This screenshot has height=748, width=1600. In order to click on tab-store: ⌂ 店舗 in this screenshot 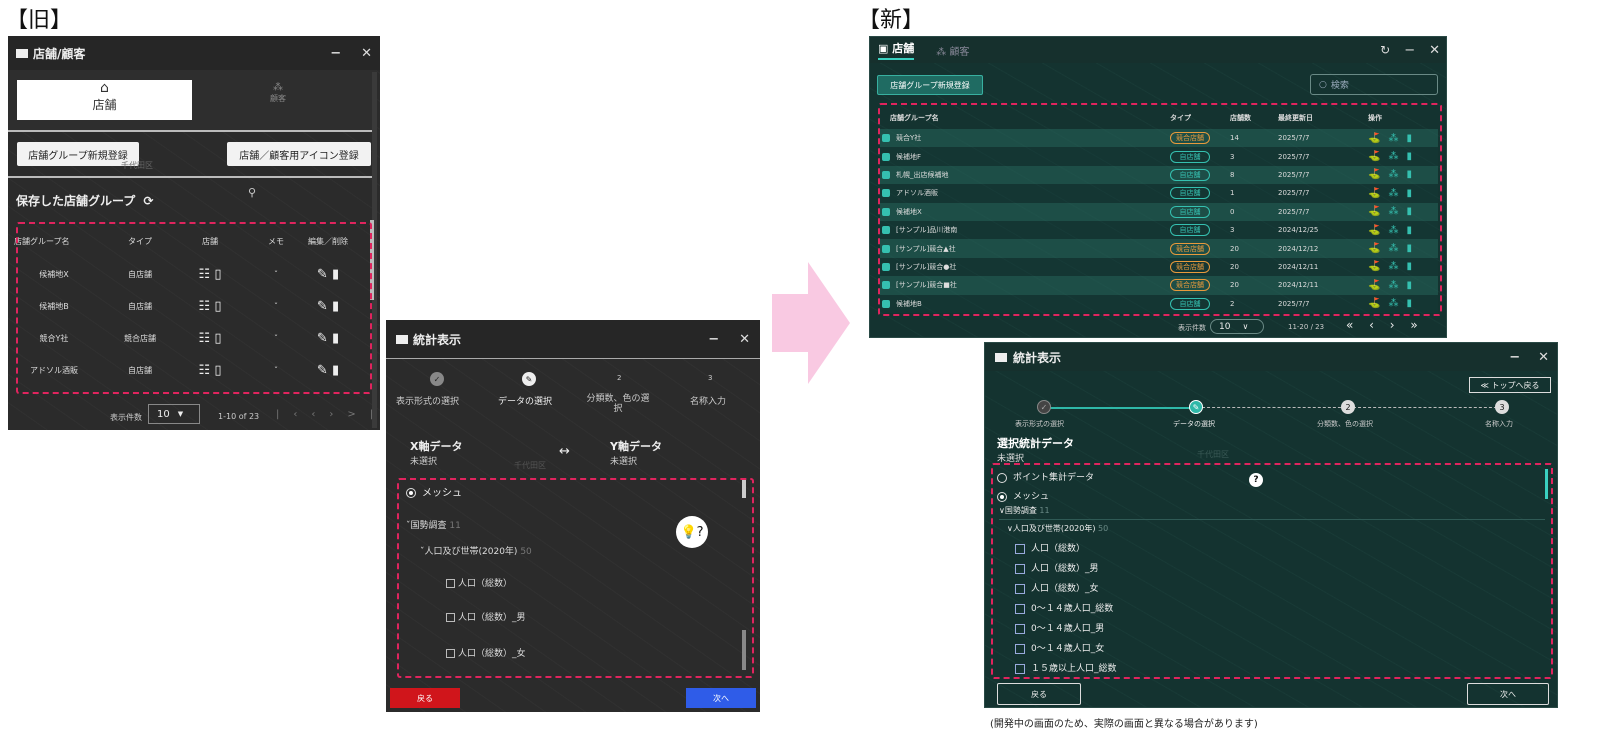, I will do `click(104, 100)`.